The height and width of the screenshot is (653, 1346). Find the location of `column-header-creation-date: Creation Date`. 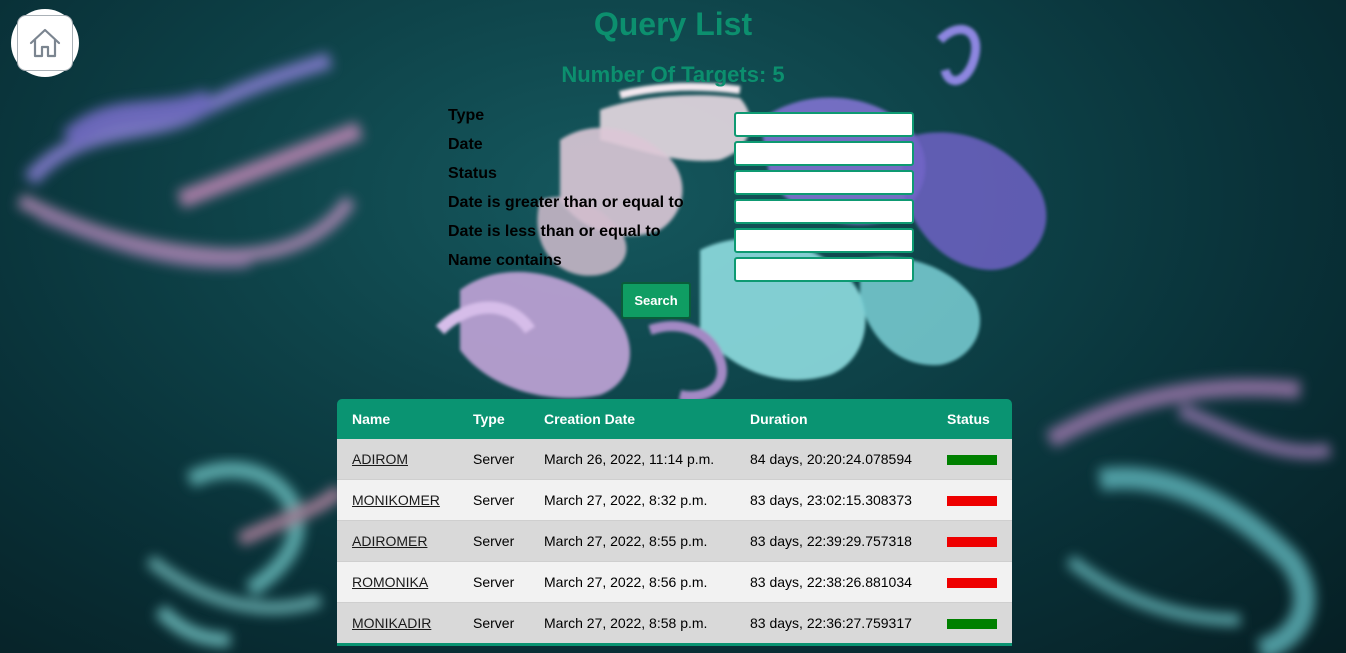

column-header-creation-date: Creation Date is located at coordinates (590, 419).